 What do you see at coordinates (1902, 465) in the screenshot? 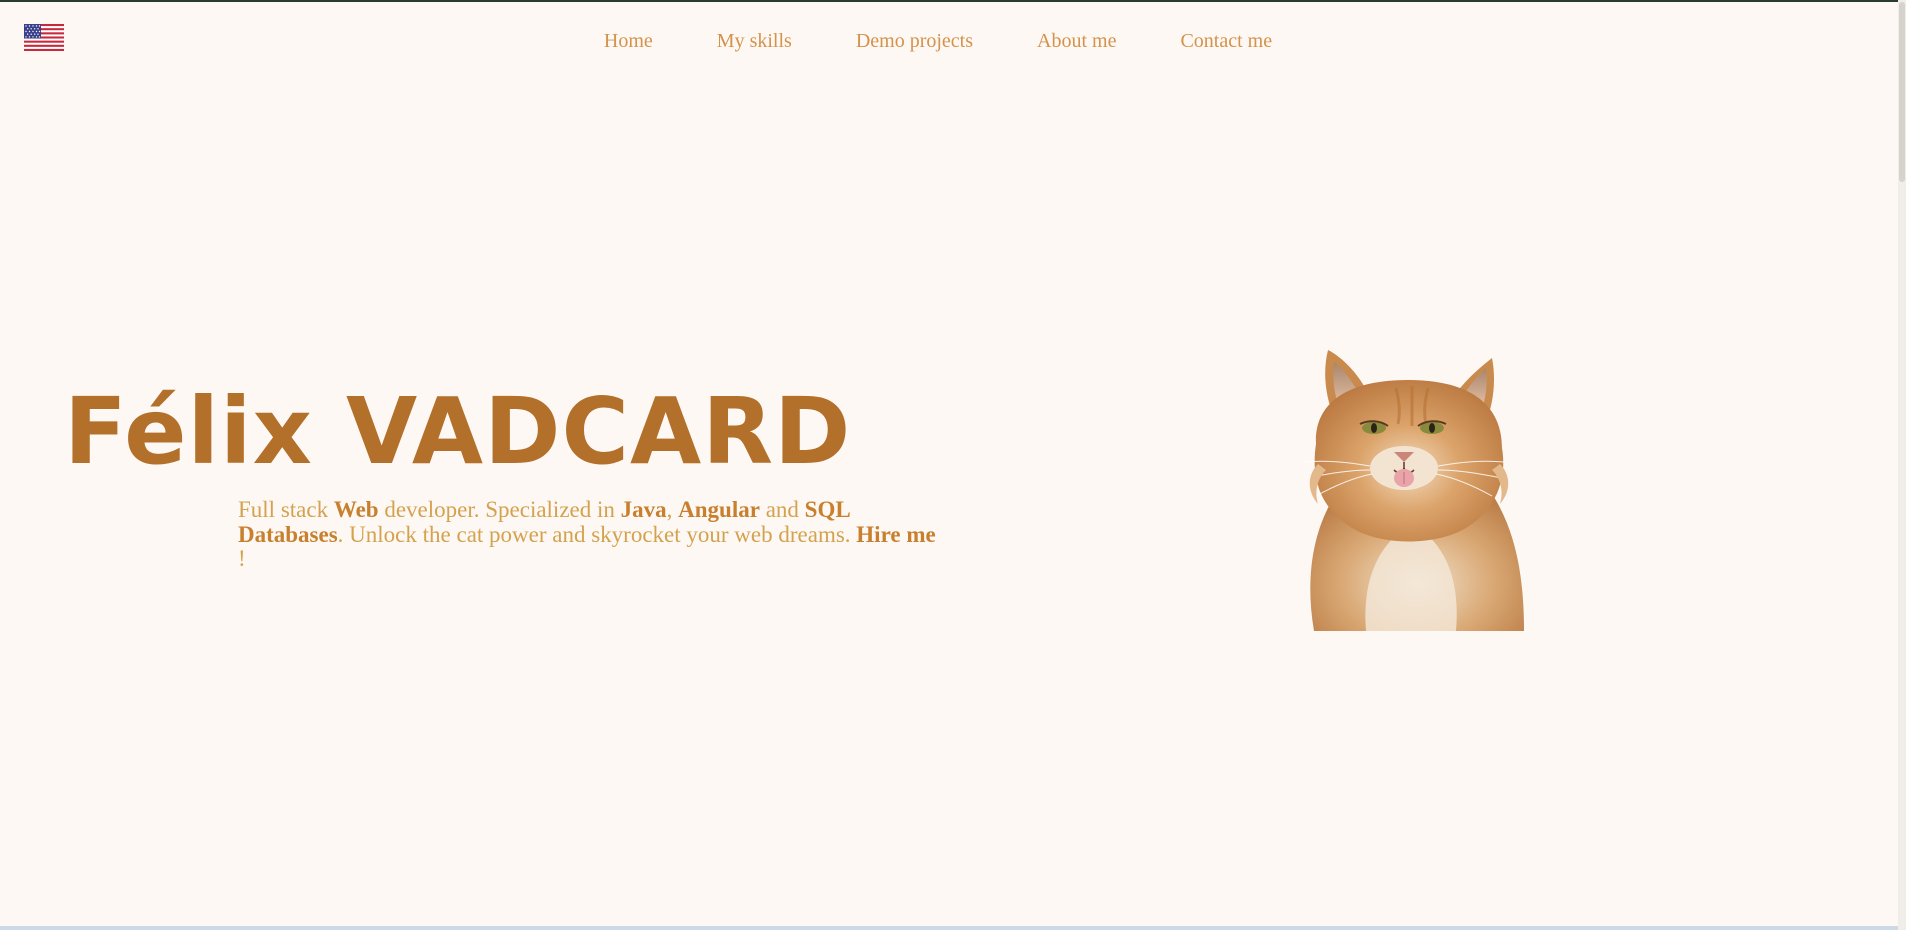
I see `page-scrollbar` at bounding box center [1902, 465].